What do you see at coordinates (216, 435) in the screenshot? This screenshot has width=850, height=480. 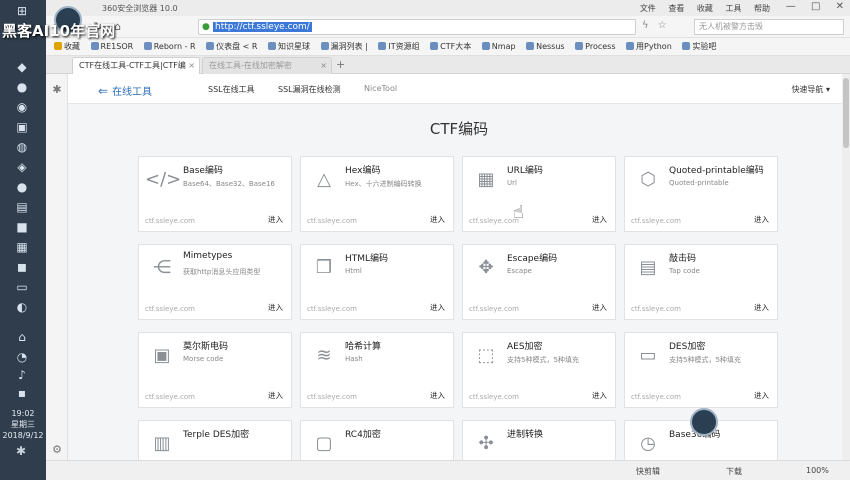 I see `card-title: Terple DES加密` at bounding box center [216, 435].